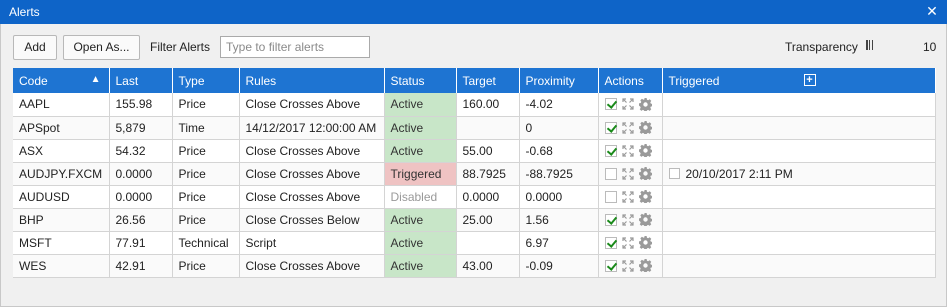 This screenshot has height=307, width=947. I want to click on cell-code: MSFT, so click(61, 243).